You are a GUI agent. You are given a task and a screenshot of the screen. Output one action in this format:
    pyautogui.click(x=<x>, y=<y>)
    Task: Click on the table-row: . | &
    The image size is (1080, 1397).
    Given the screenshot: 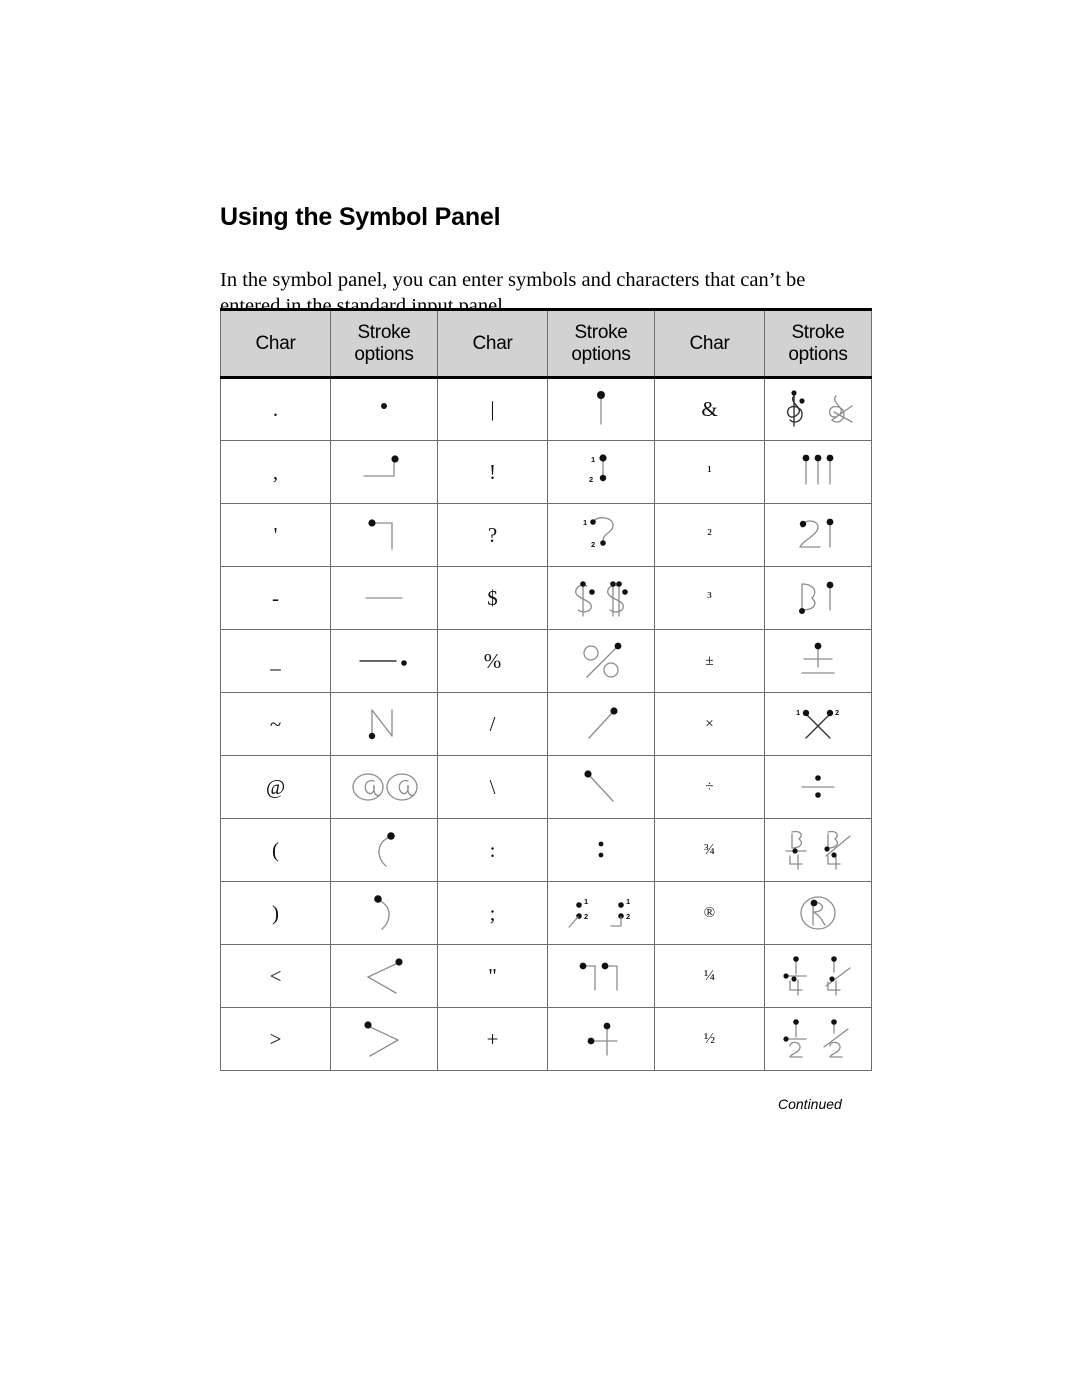 What is the action you would take?
    pyautogui.click(x=546, y=409)
    